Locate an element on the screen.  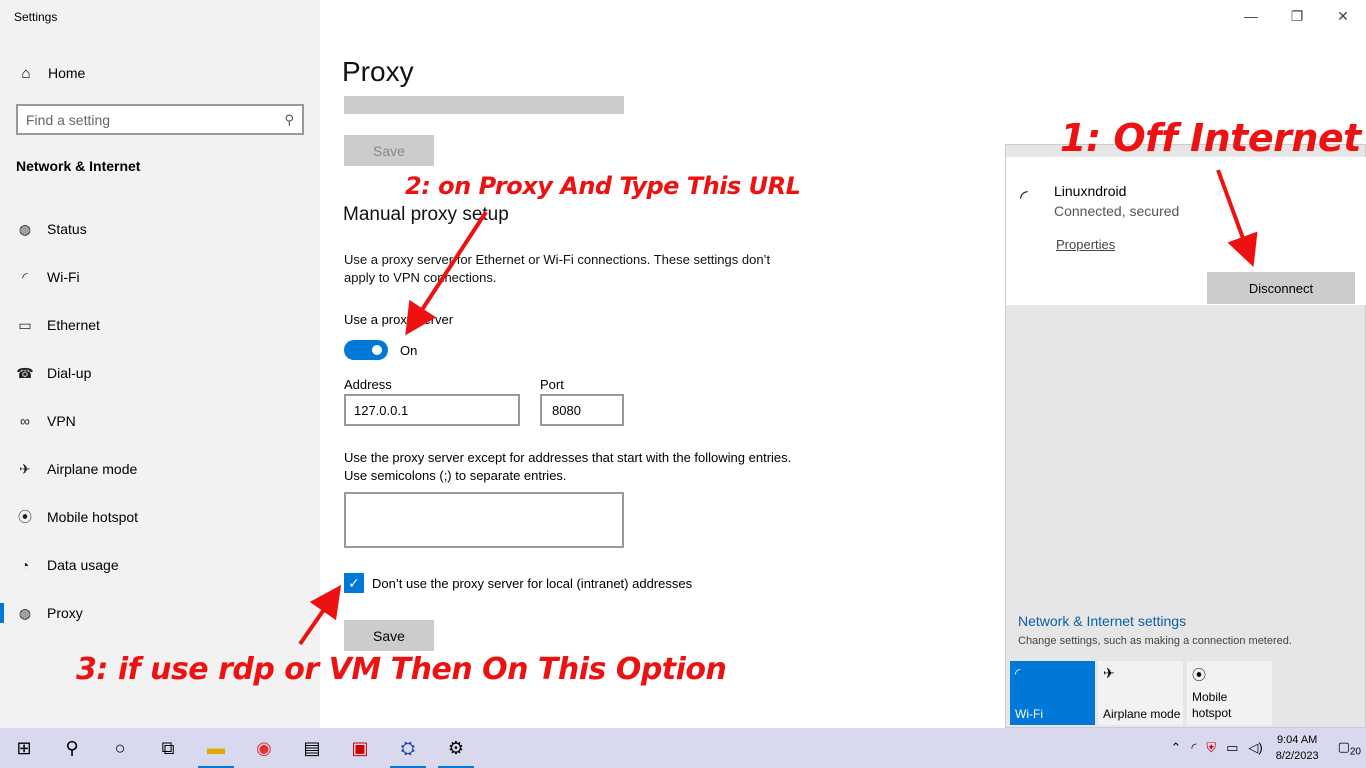
sidebar-item-status: ◍ Status is located at coordinates (160, 229).